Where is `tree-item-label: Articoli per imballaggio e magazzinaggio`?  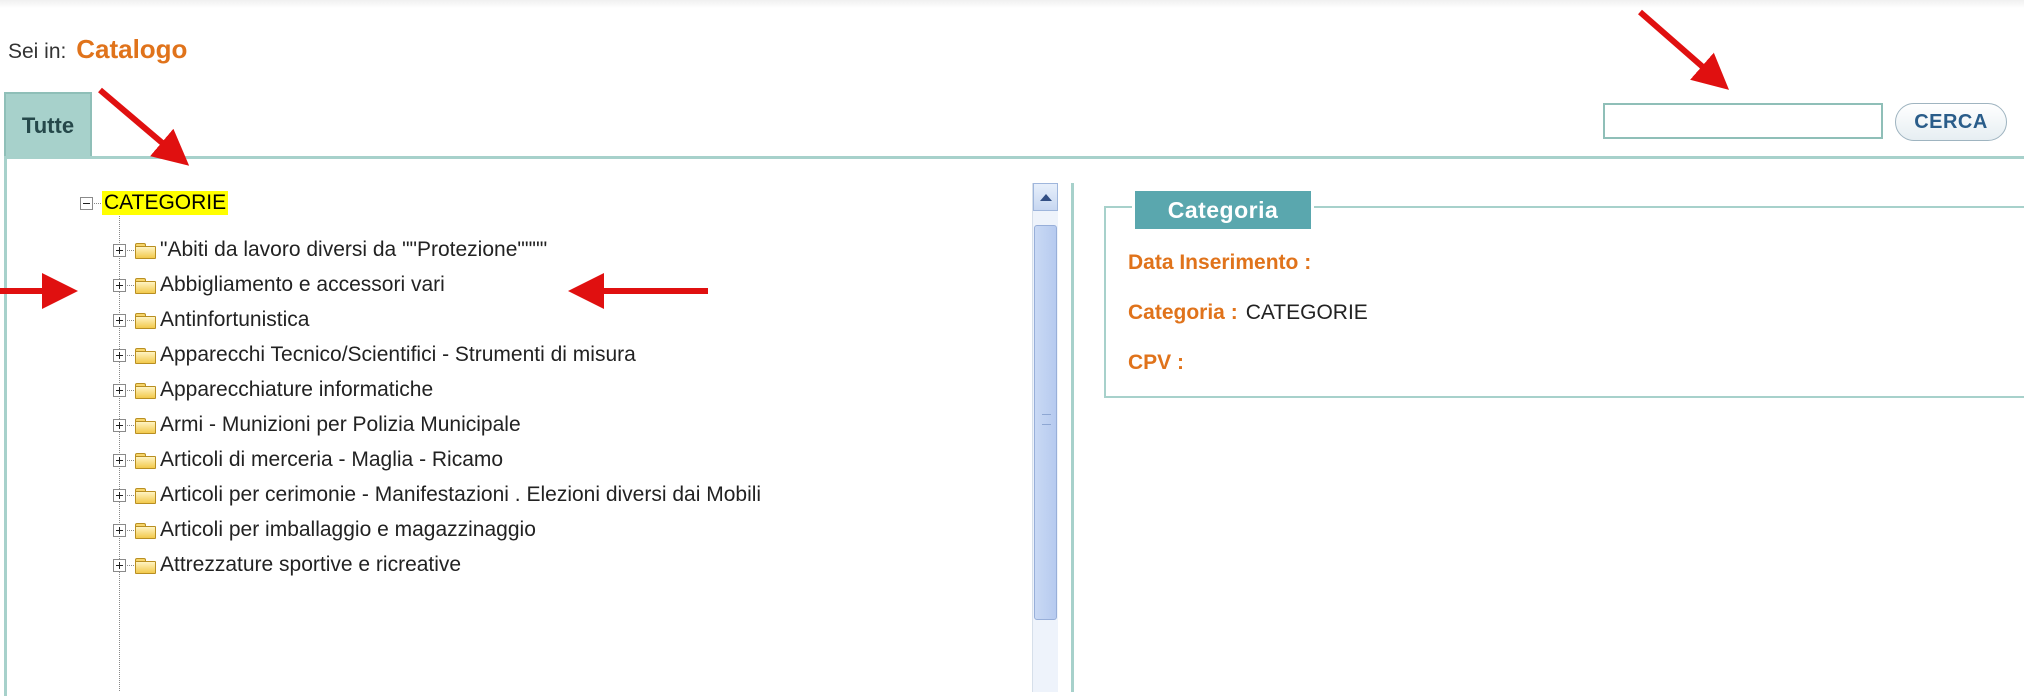
tree-item-label: Articoli per imballaggio e magazzinaggio is located at coordinates (348, 530).